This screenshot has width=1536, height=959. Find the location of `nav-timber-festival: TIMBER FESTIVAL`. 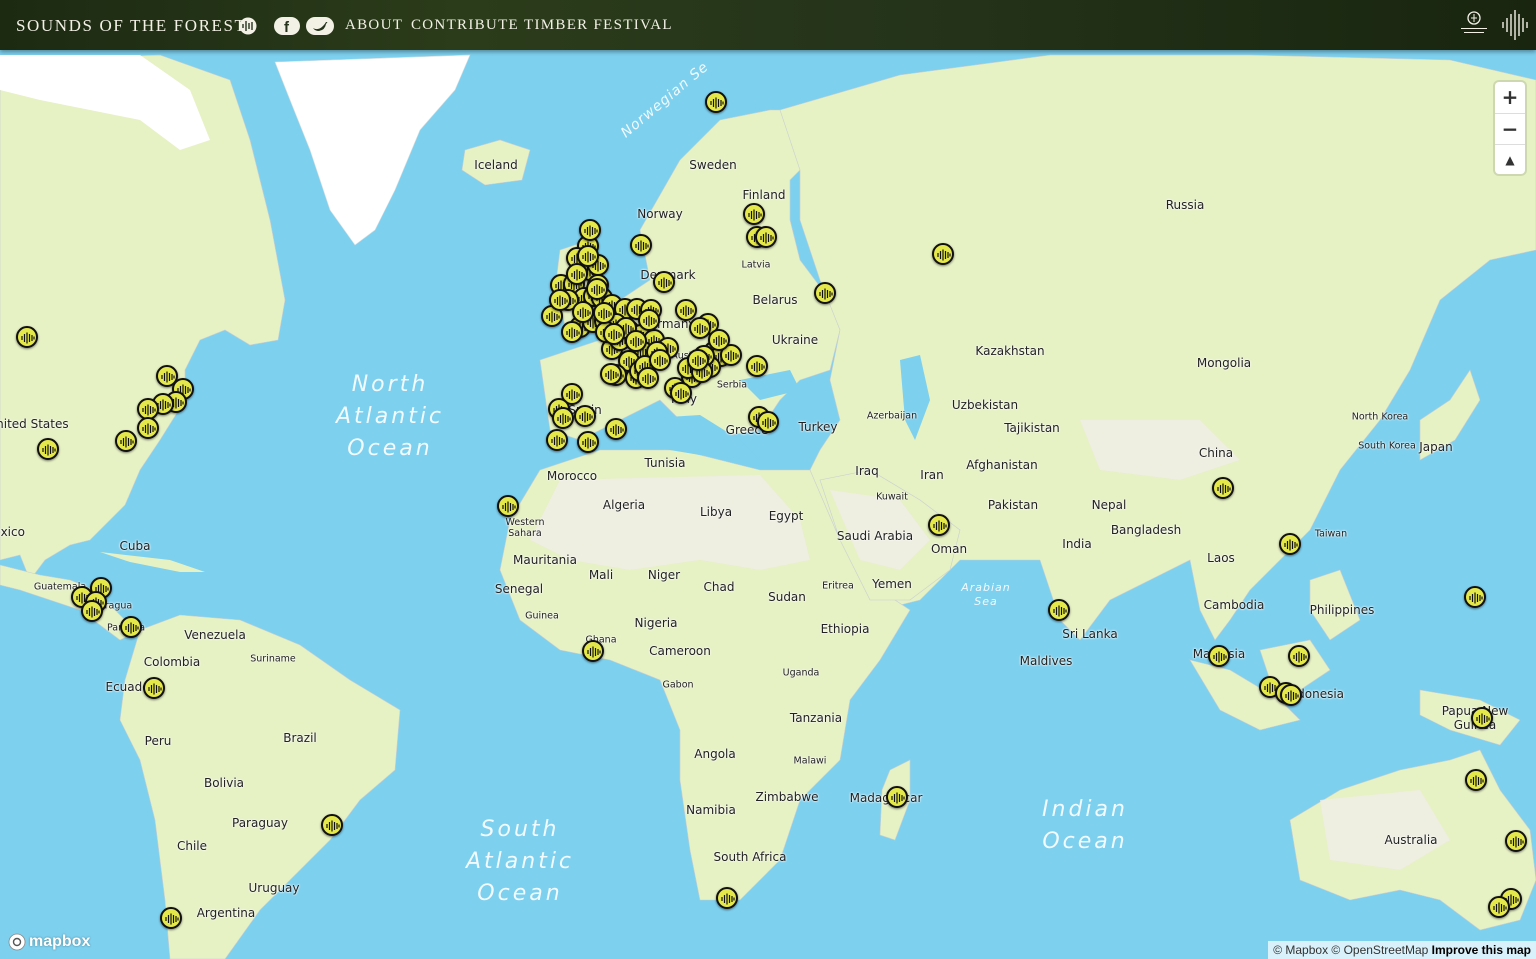

nav-timber-festival: TIMBER FESTIVAL is located at coordinates (598, 25).